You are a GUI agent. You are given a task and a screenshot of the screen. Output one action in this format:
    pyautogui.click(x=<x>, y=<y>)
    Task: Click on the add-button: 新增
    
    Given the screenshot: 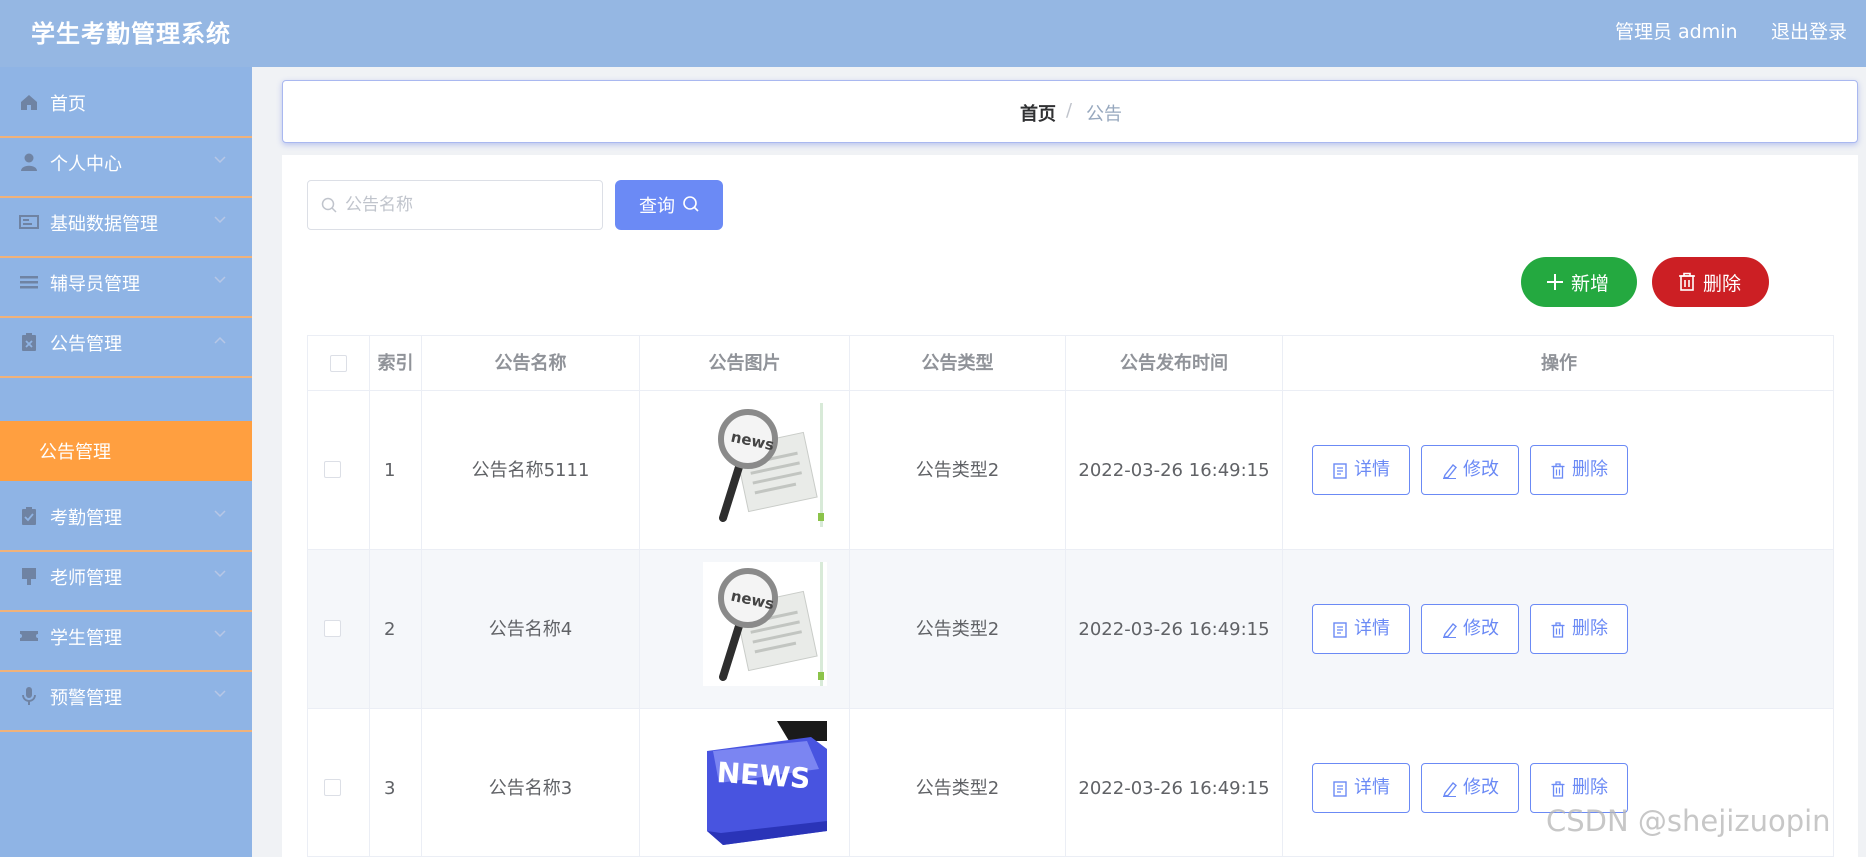 What is the action you would take?
    pyautogui.click(x=1579, y=282)
    